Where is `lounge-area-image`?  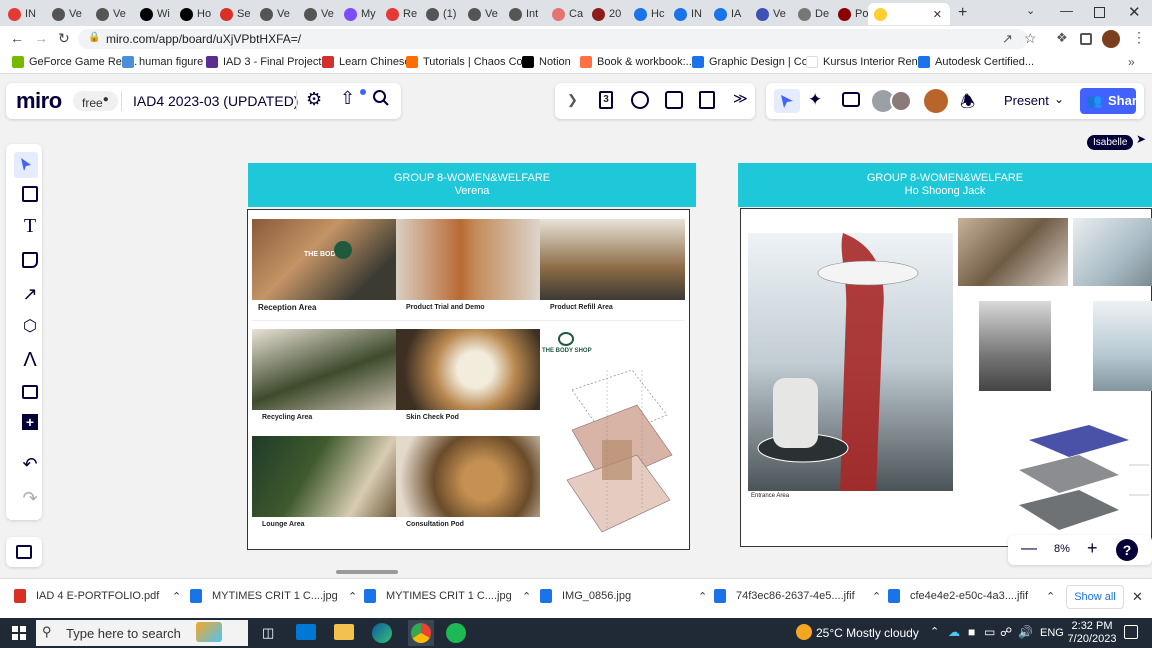 lounge-area-image is located at coordinates (324, 476).